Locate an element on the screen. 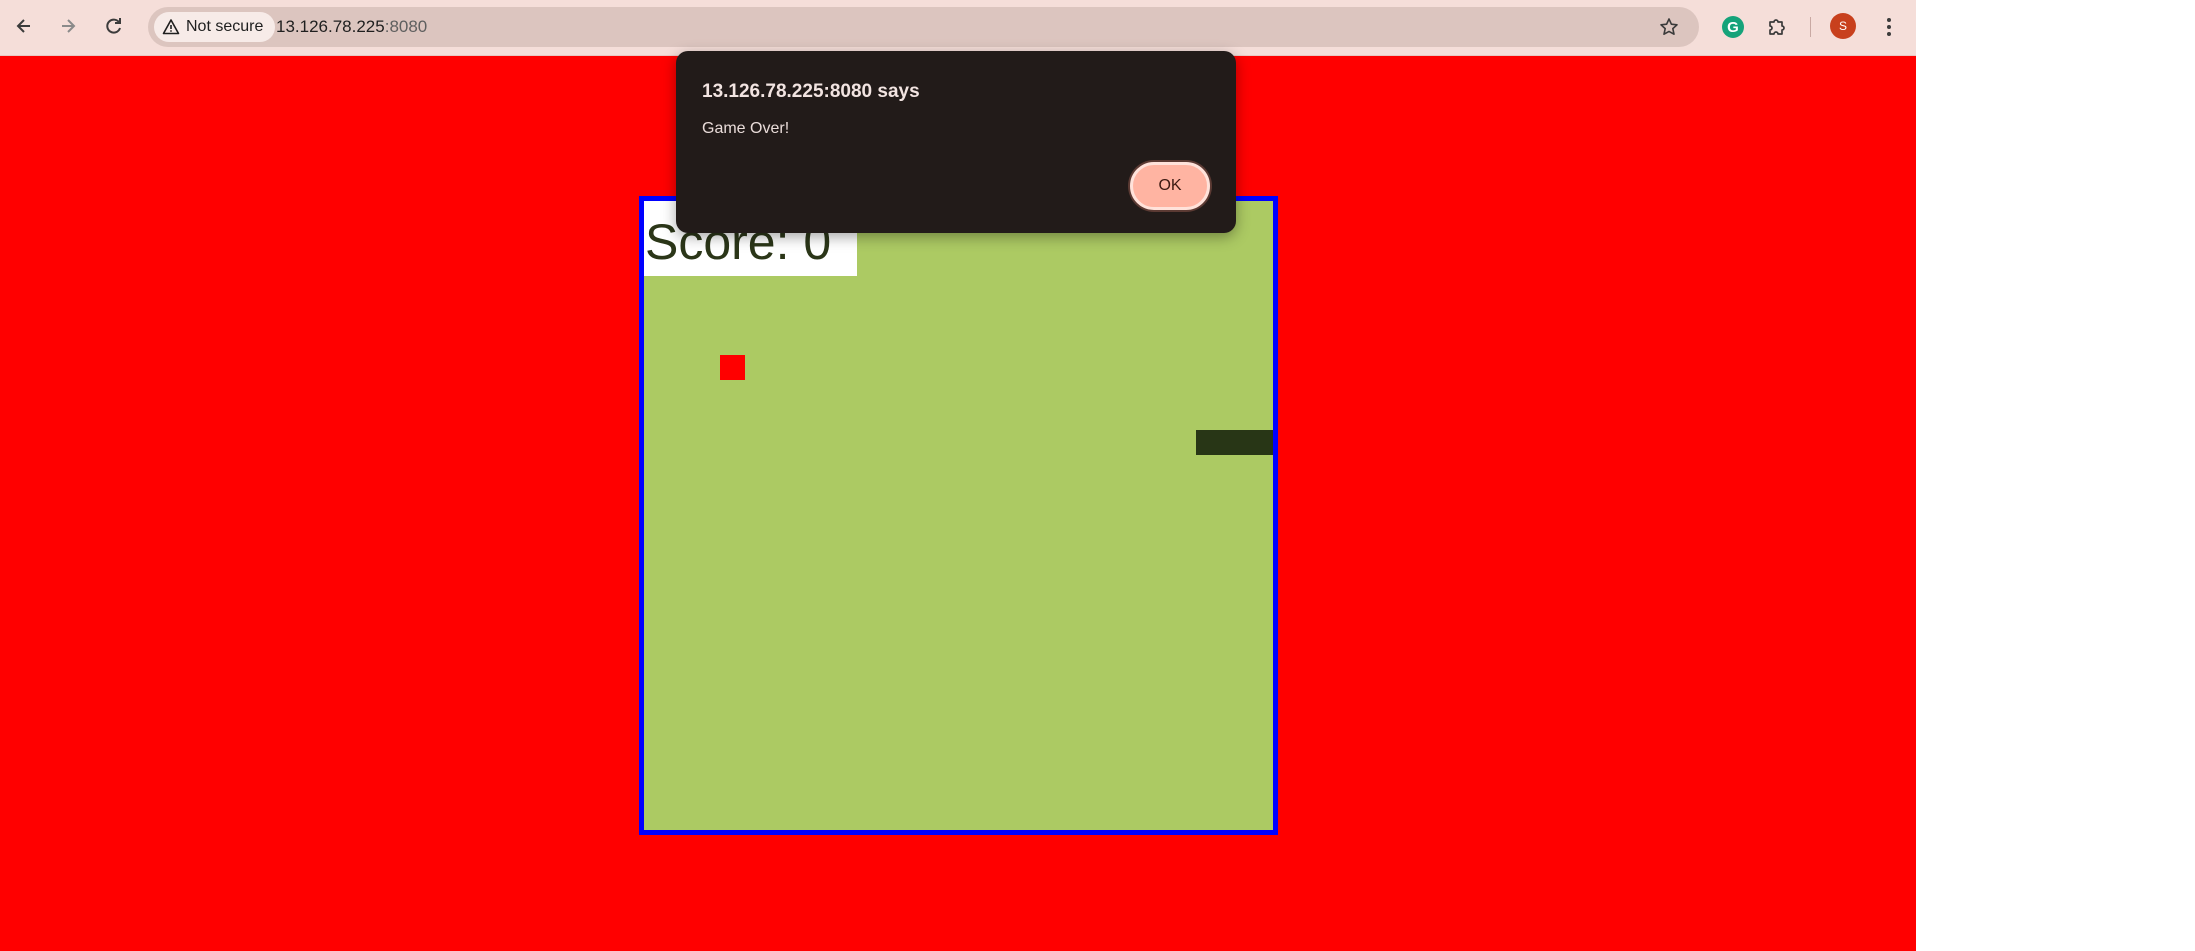  forward-arrow-icon is located at coordinates (69, 26).